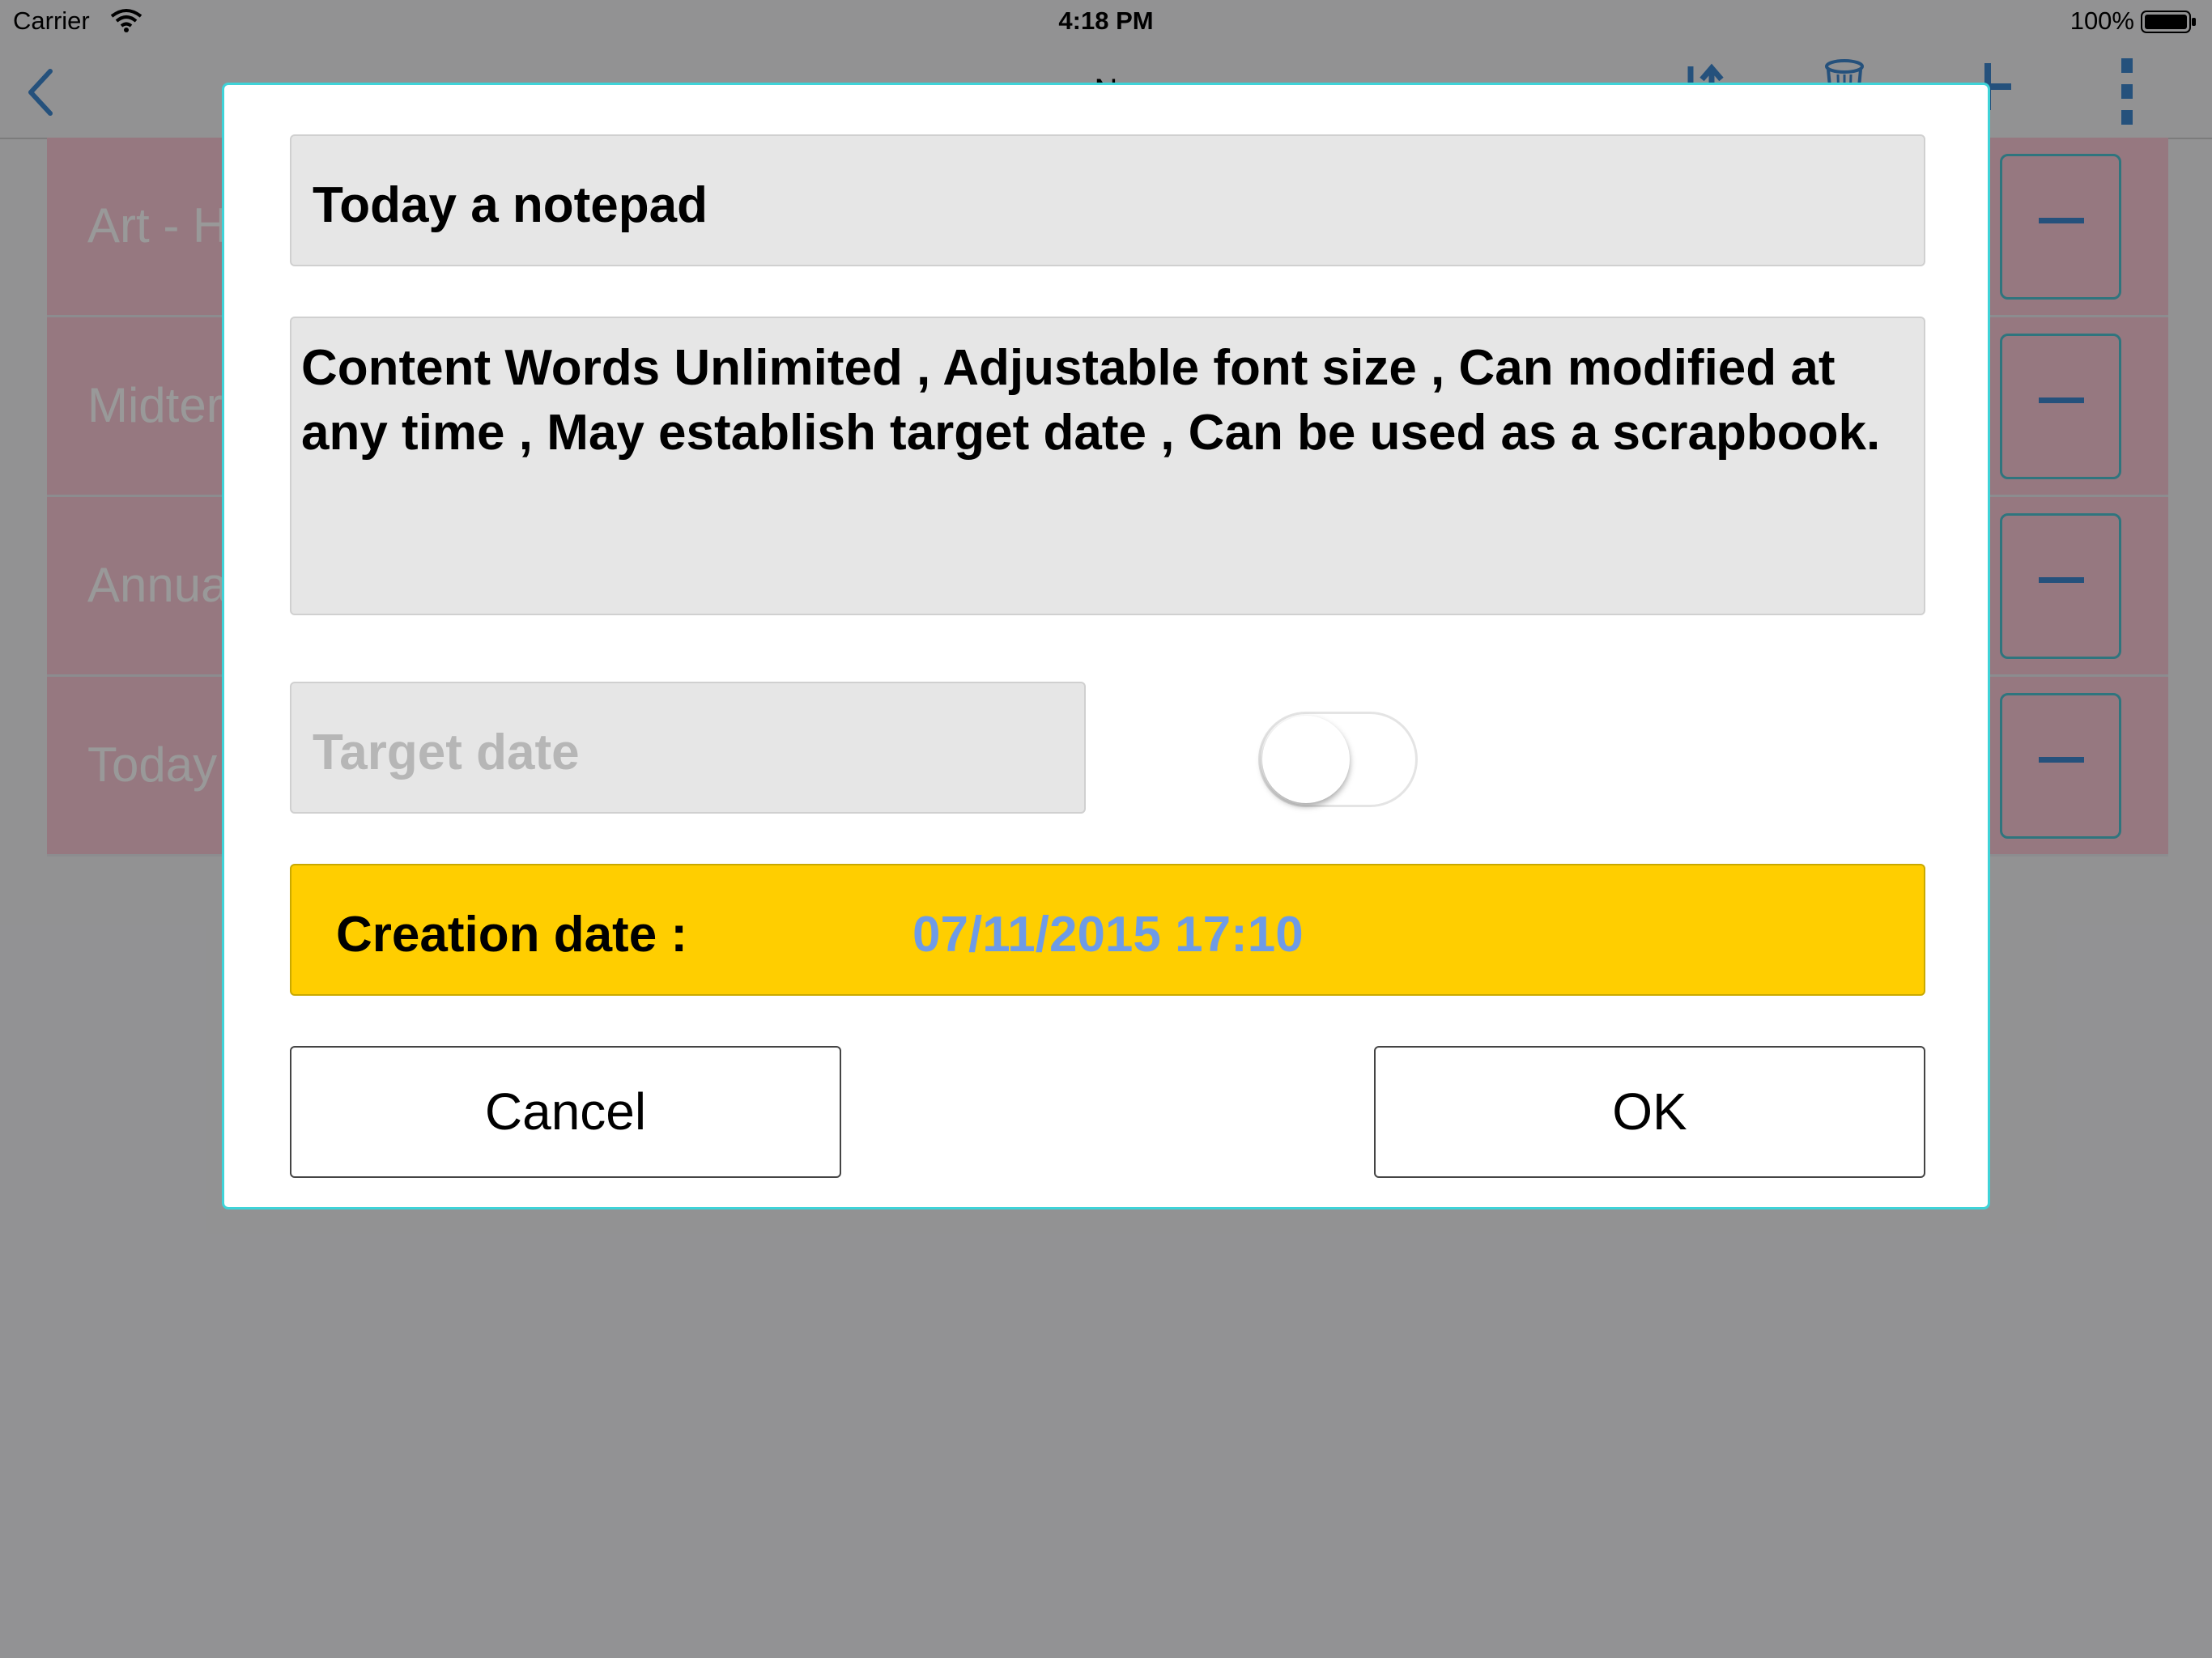  What do you see at coordinates (1108, 935) in the screenshot?
I see `creation-date-value: 07/11/2015 17:10` at bounding box center [1108, 935].